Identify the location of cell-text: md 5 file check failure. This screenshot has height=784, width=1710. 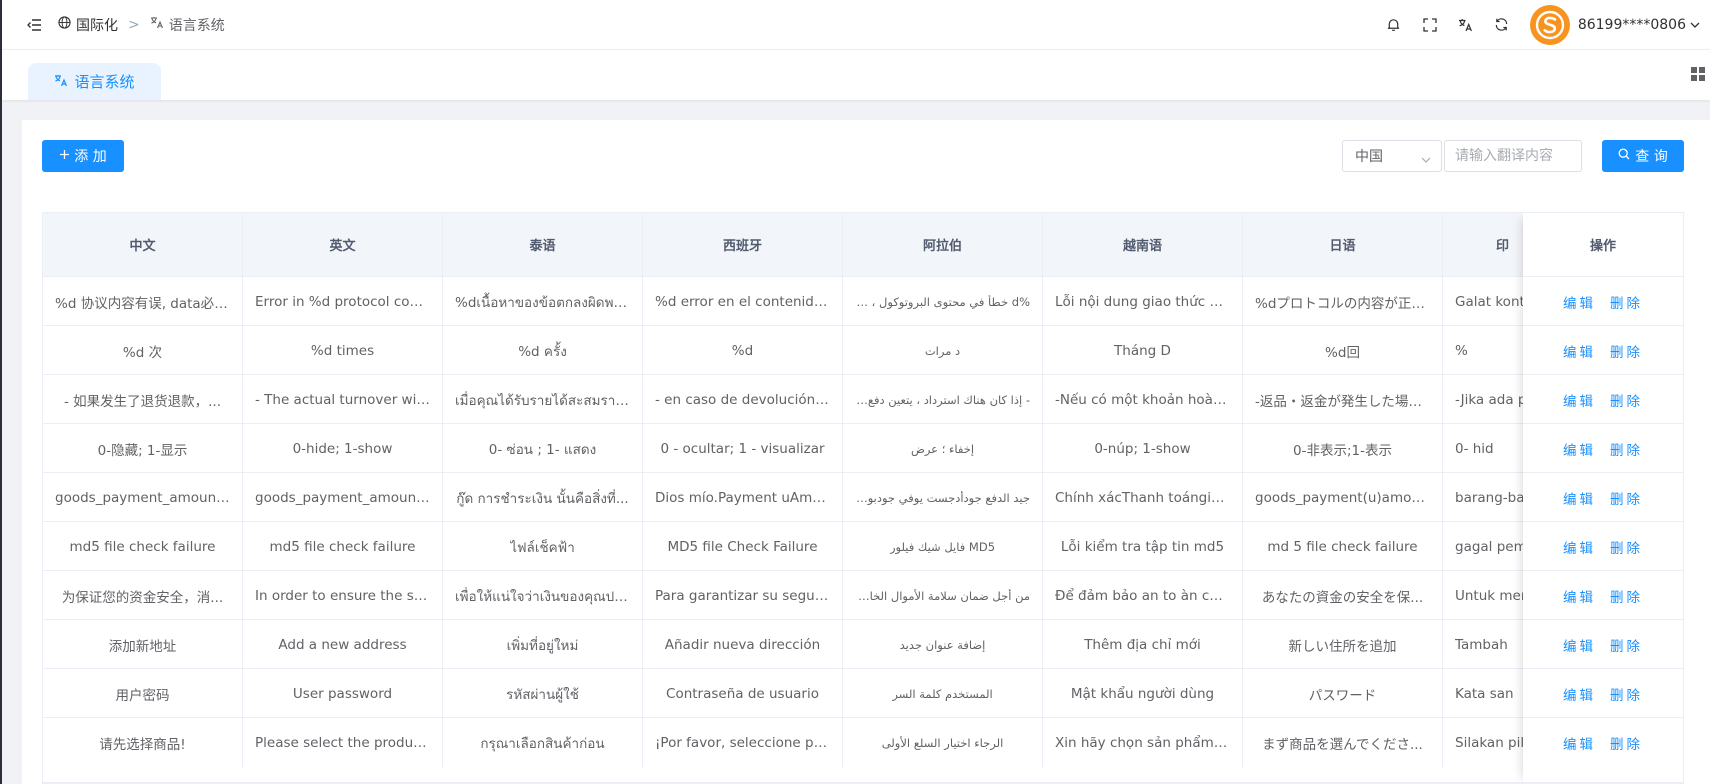
(1342, 546).